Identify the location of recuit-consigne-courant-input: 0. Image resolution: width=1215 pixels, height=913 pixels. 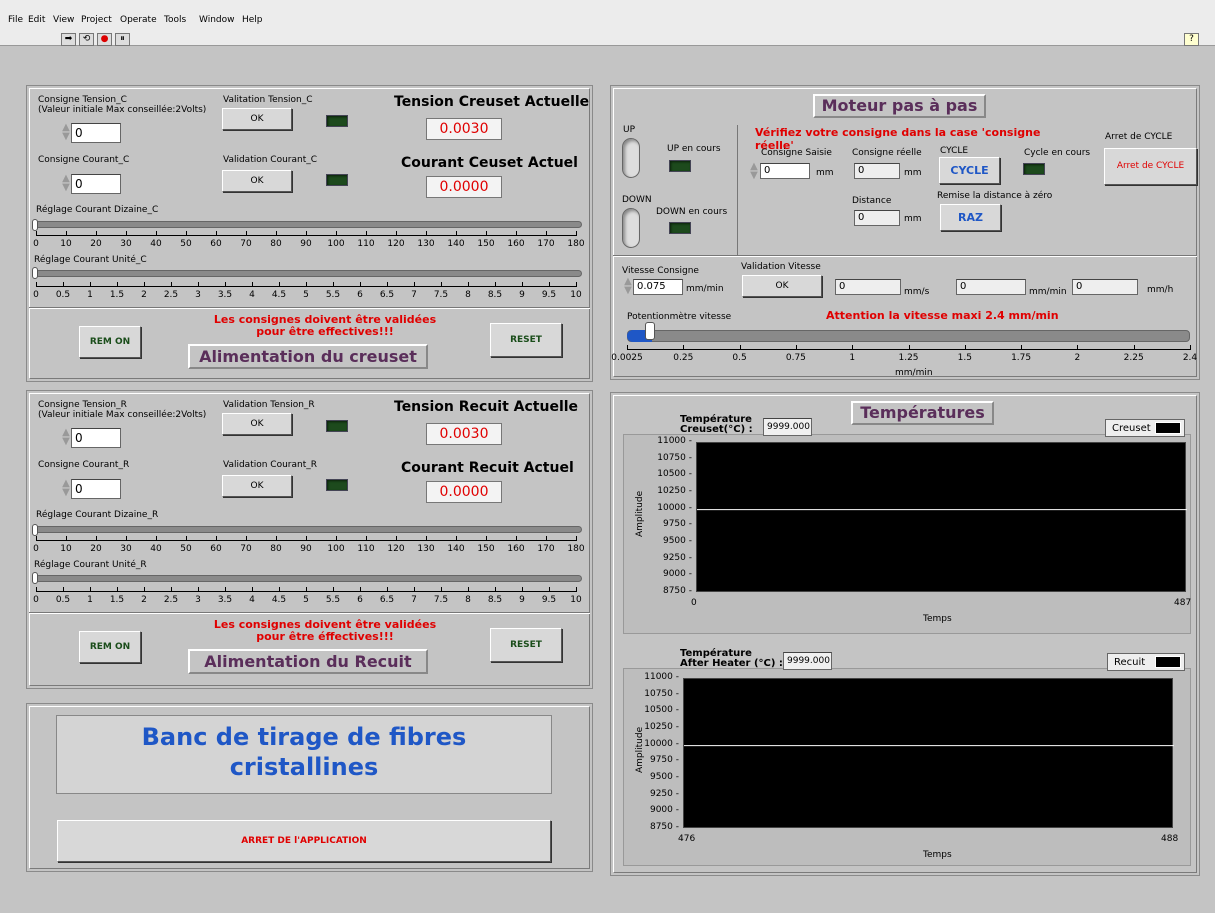
(96, 489).